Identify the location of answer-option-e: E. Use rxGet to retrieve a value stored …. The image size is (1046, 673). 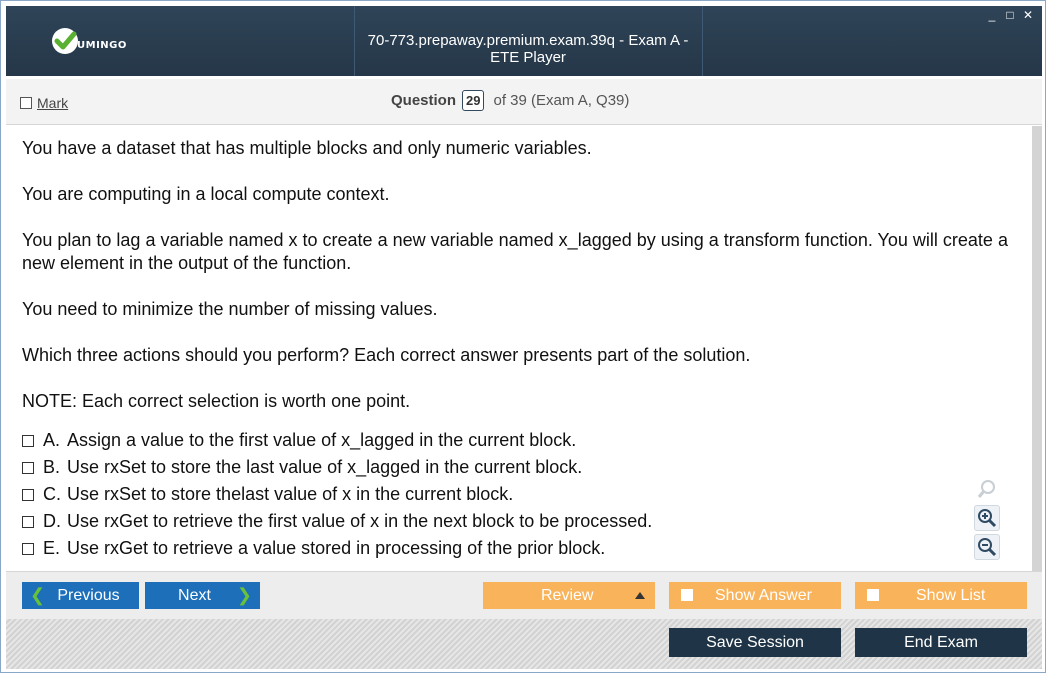
(337, 548).